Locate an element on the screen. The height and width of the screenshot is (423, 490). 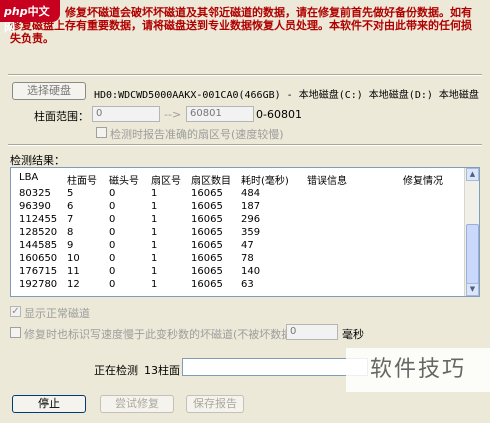
scroll-up-icon: ▲ is located at coordinates (472, 174).